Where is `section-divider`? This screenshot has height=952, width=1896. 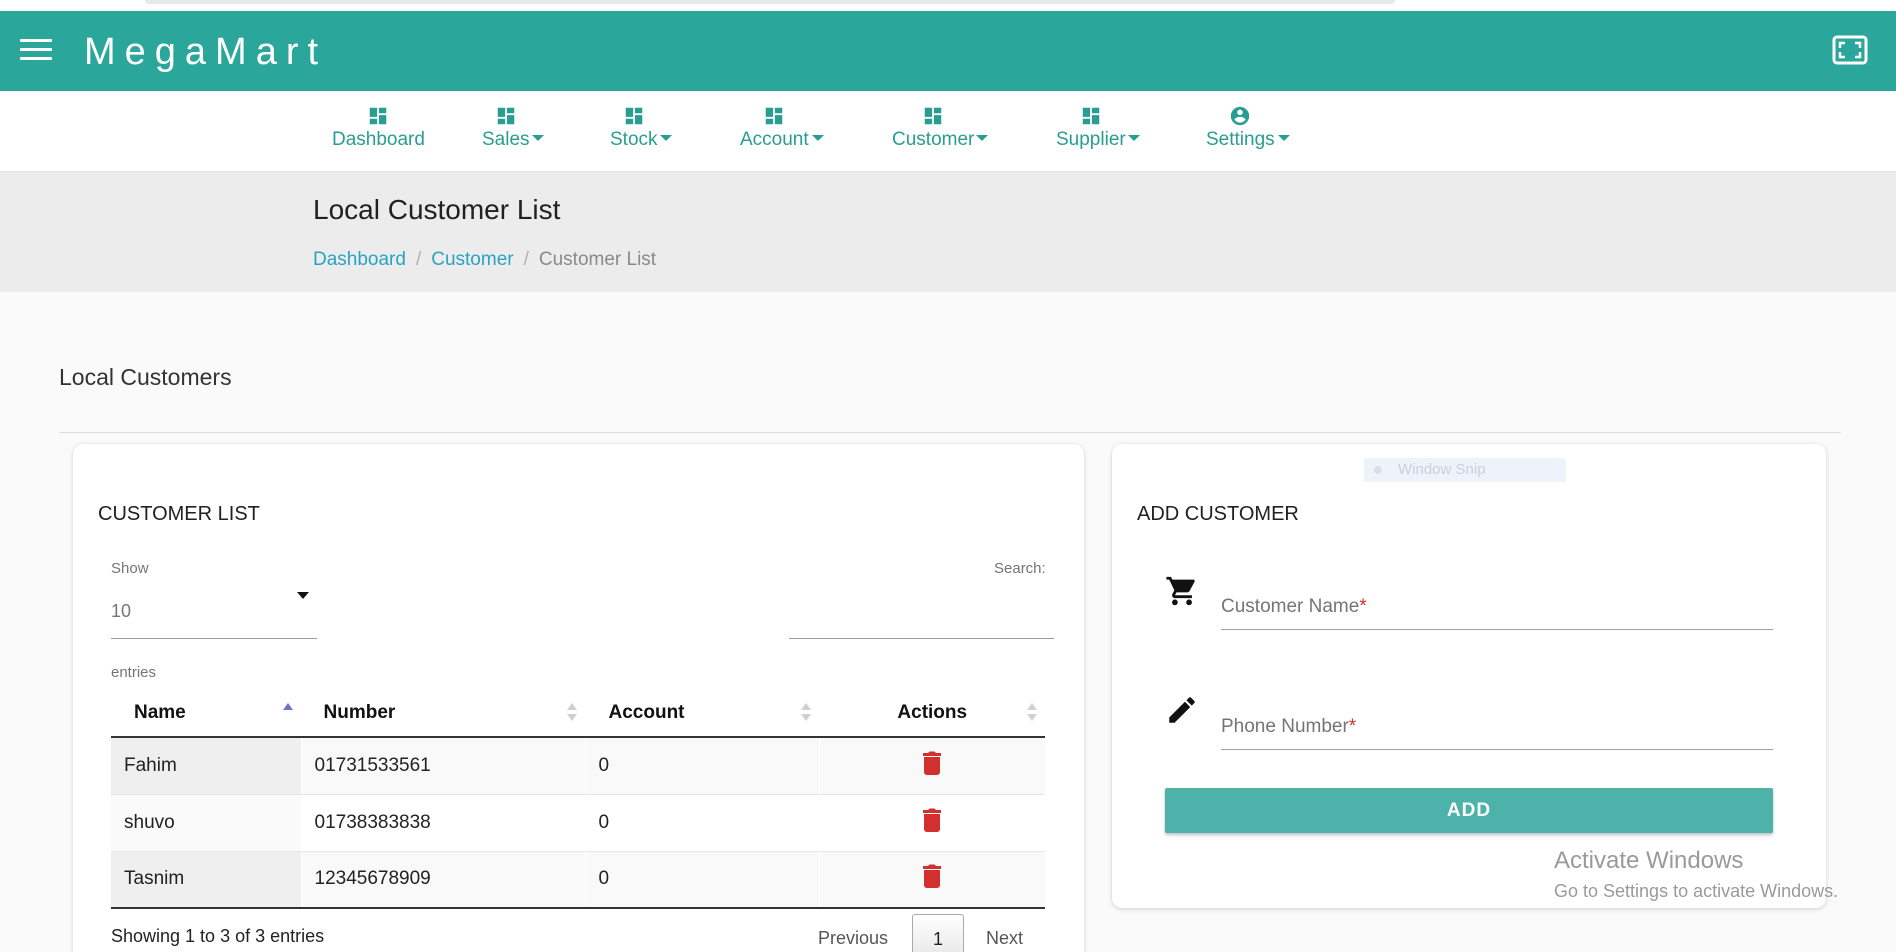
section-divider is located at coordinates (950, 432).